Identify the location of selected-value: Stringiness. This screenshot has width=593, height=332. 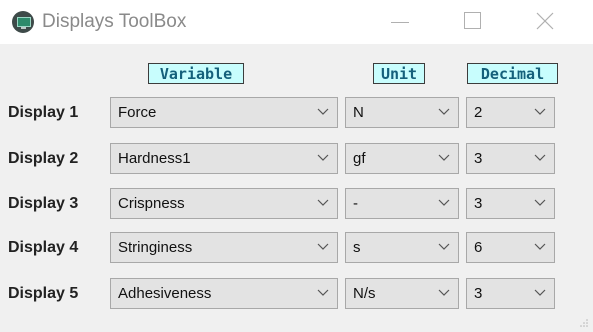
(155, 247).